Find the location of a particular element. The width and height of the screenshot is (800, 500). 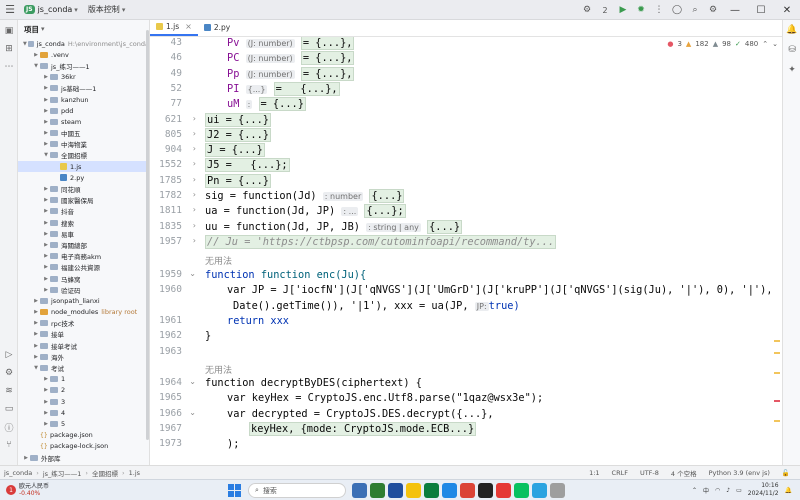

taskbar-search: ⌕ 搜索 is located at coordinates (297, 490).